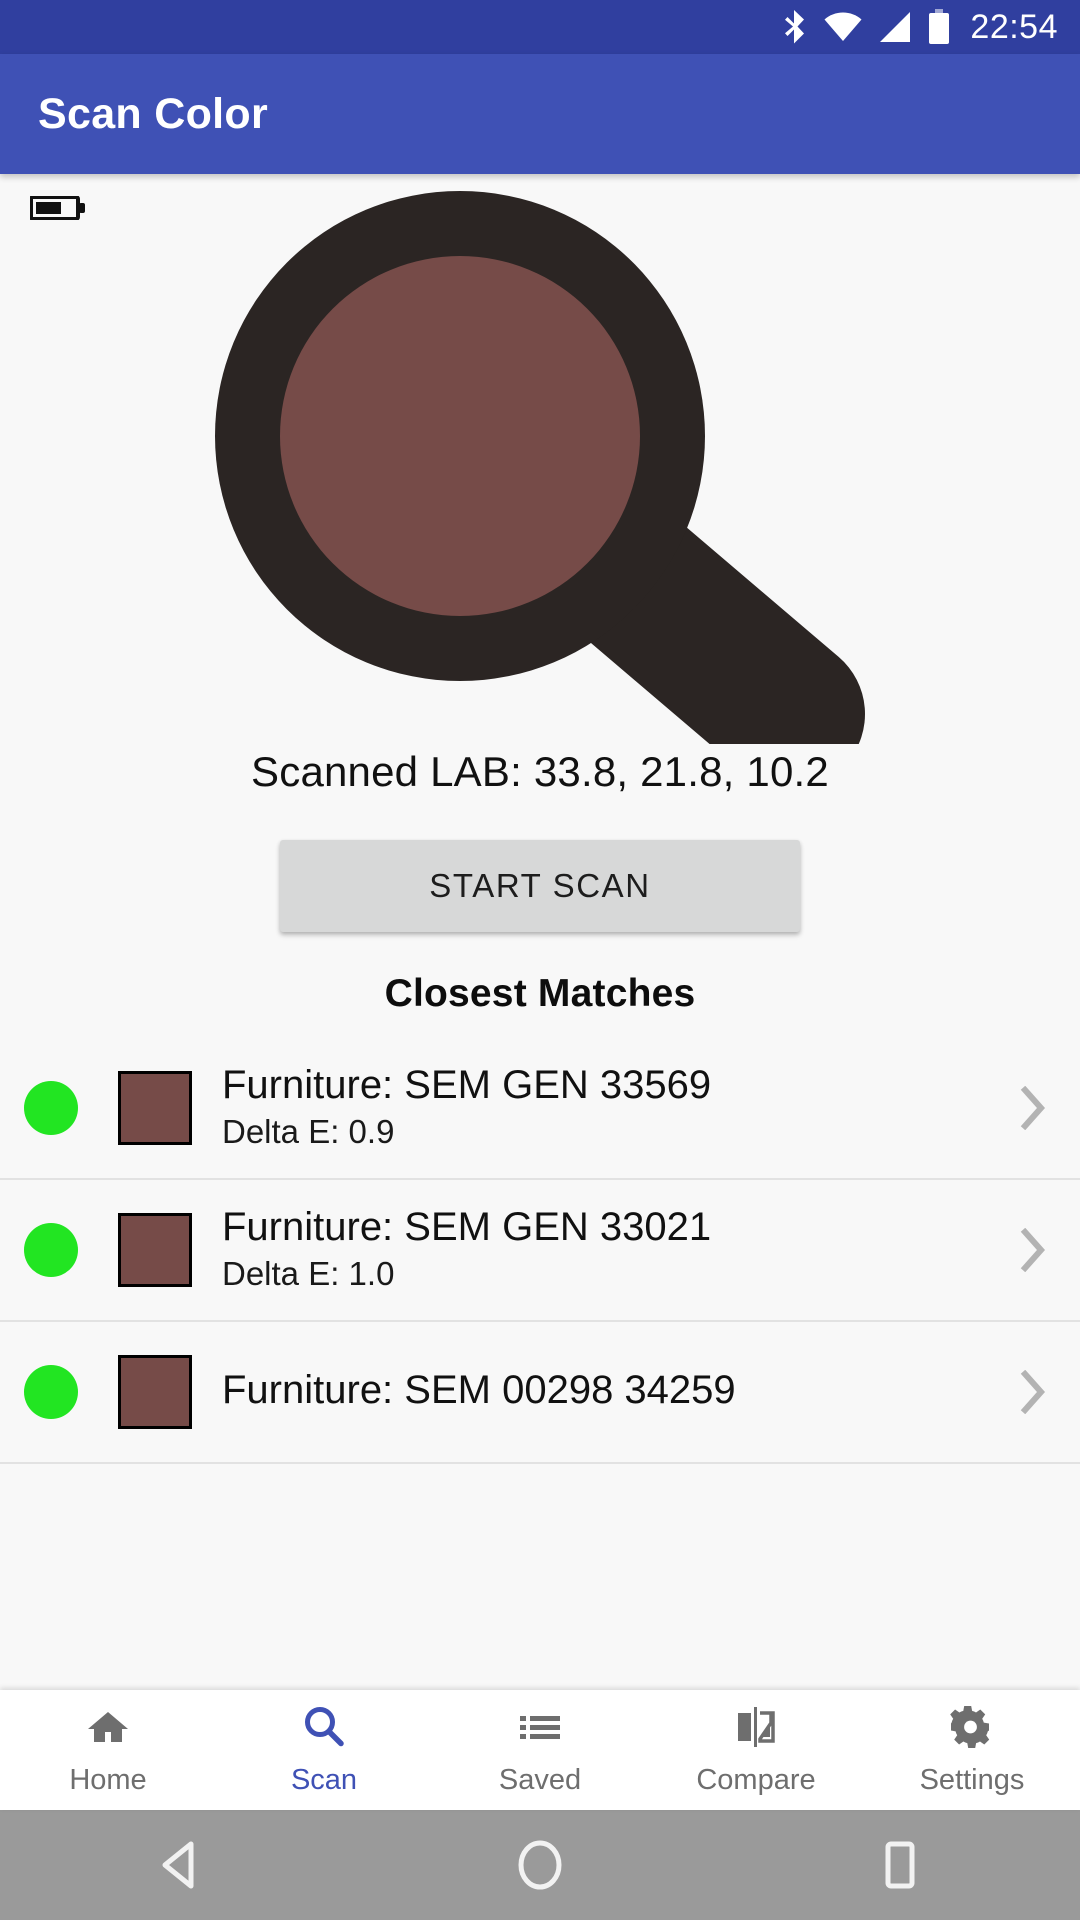 The height and width of the screenshot is (1920, 1080). I want to click on nav-item-scan: Scan, so click(324, 1750).